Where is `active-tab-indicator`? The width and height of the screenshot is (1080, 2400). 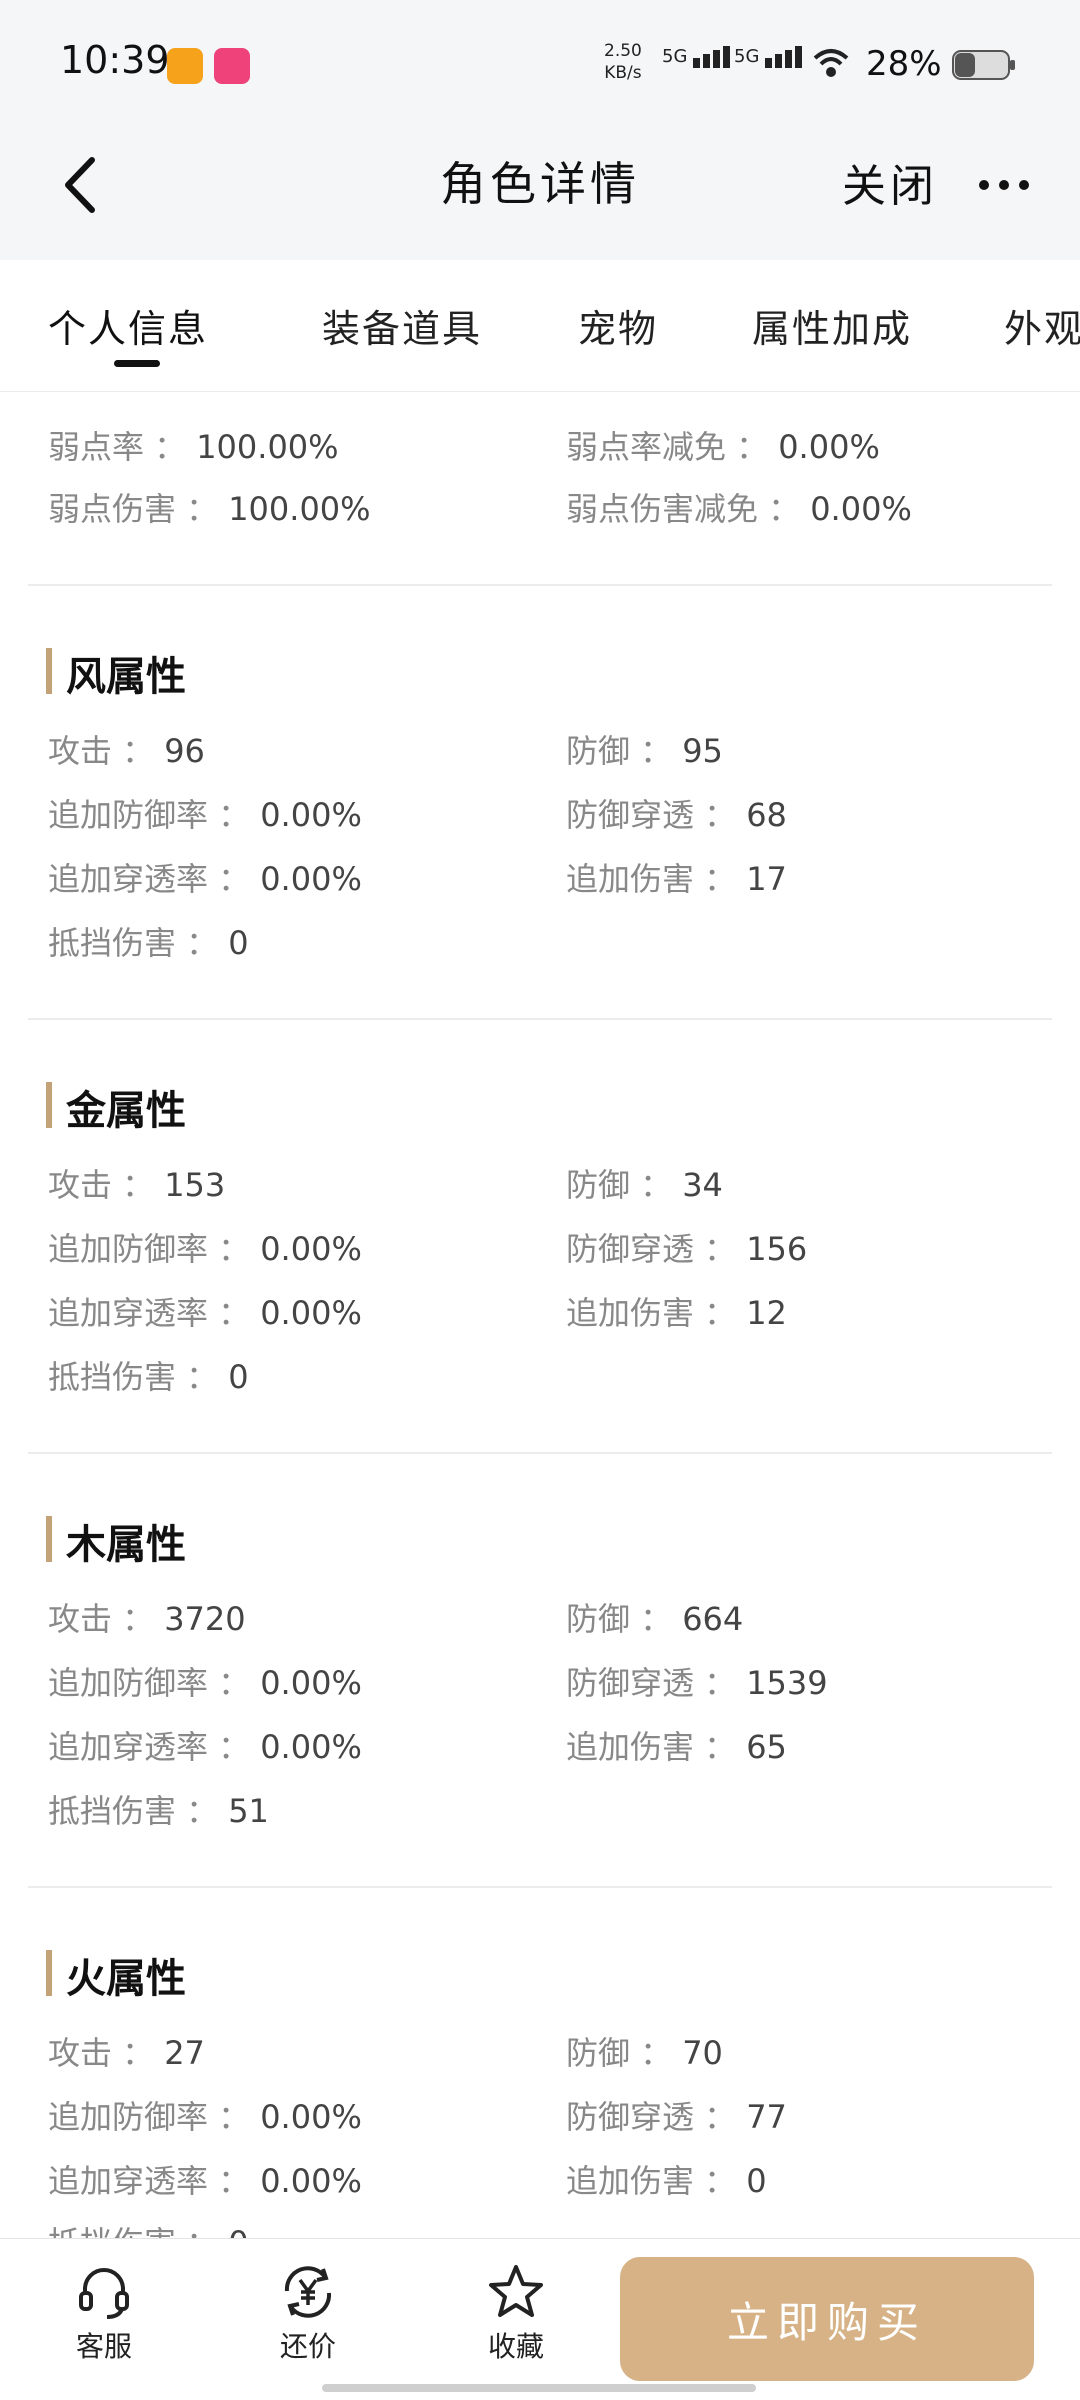
active-tab-indicator is located at coordinates (137, 363).